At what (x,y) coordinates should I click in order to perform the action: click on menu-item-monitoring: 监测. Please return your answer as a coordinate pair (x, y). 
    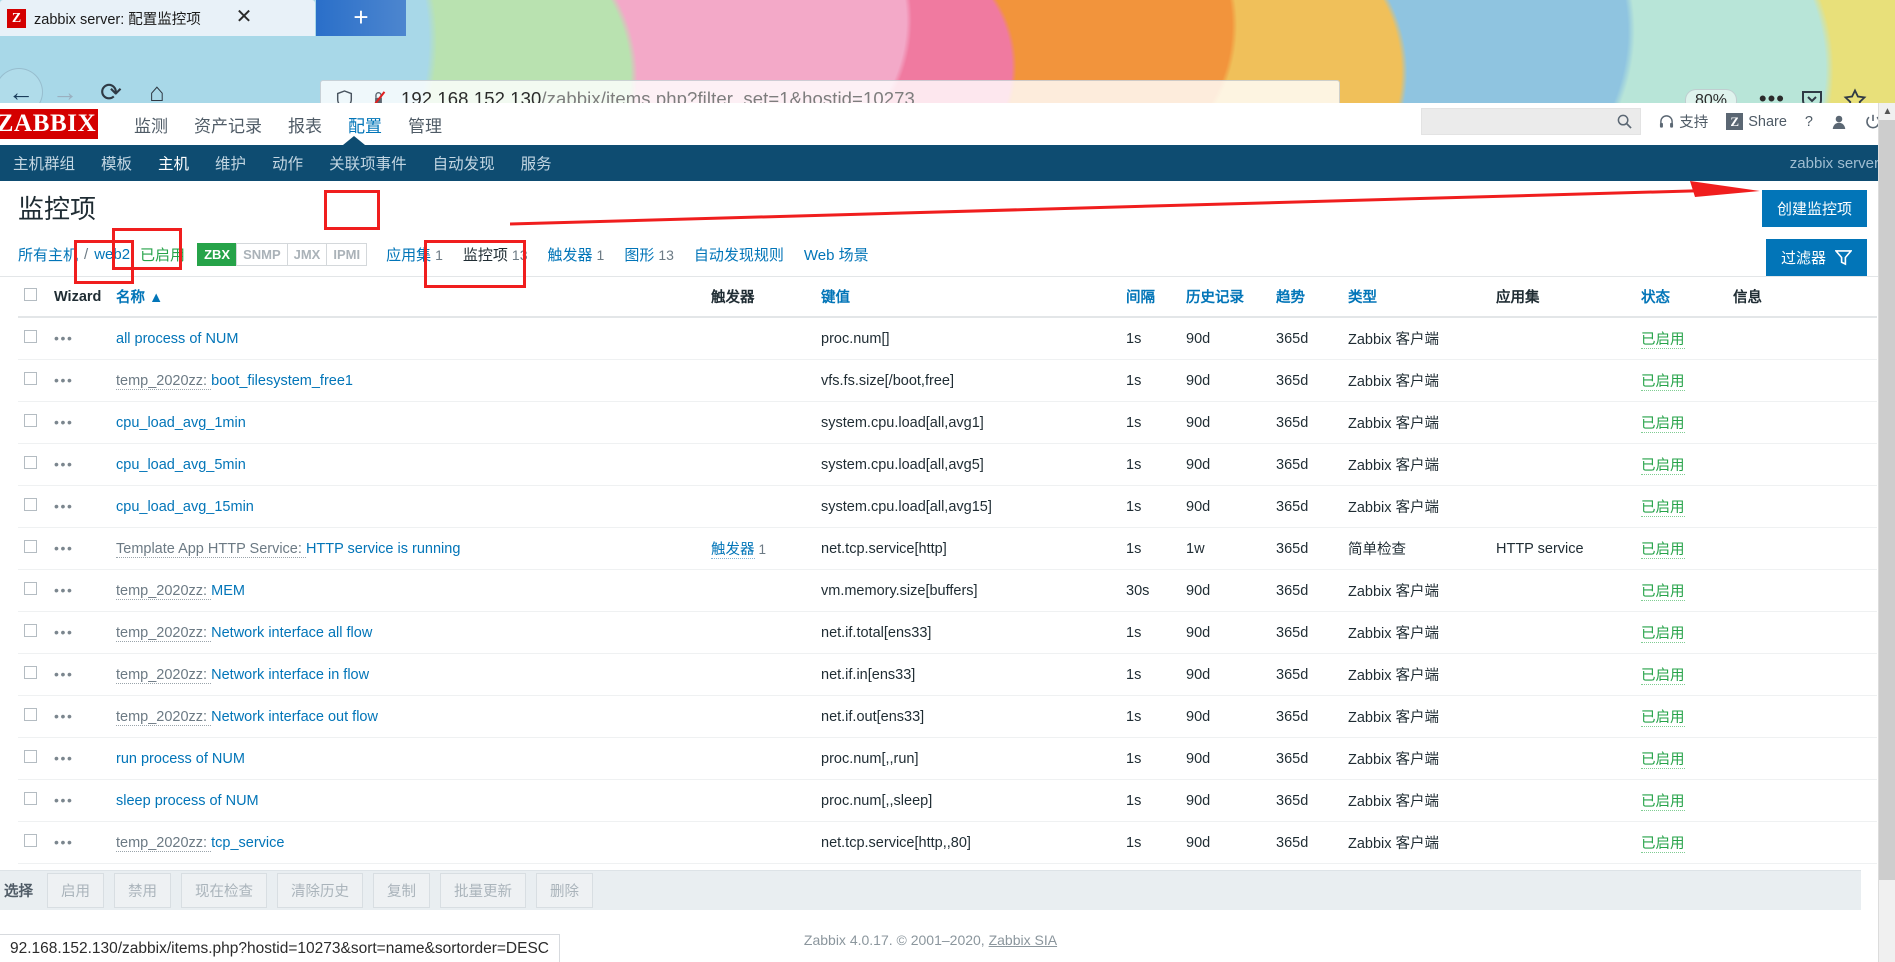
    Looking at the image, I should click on (151, 124).